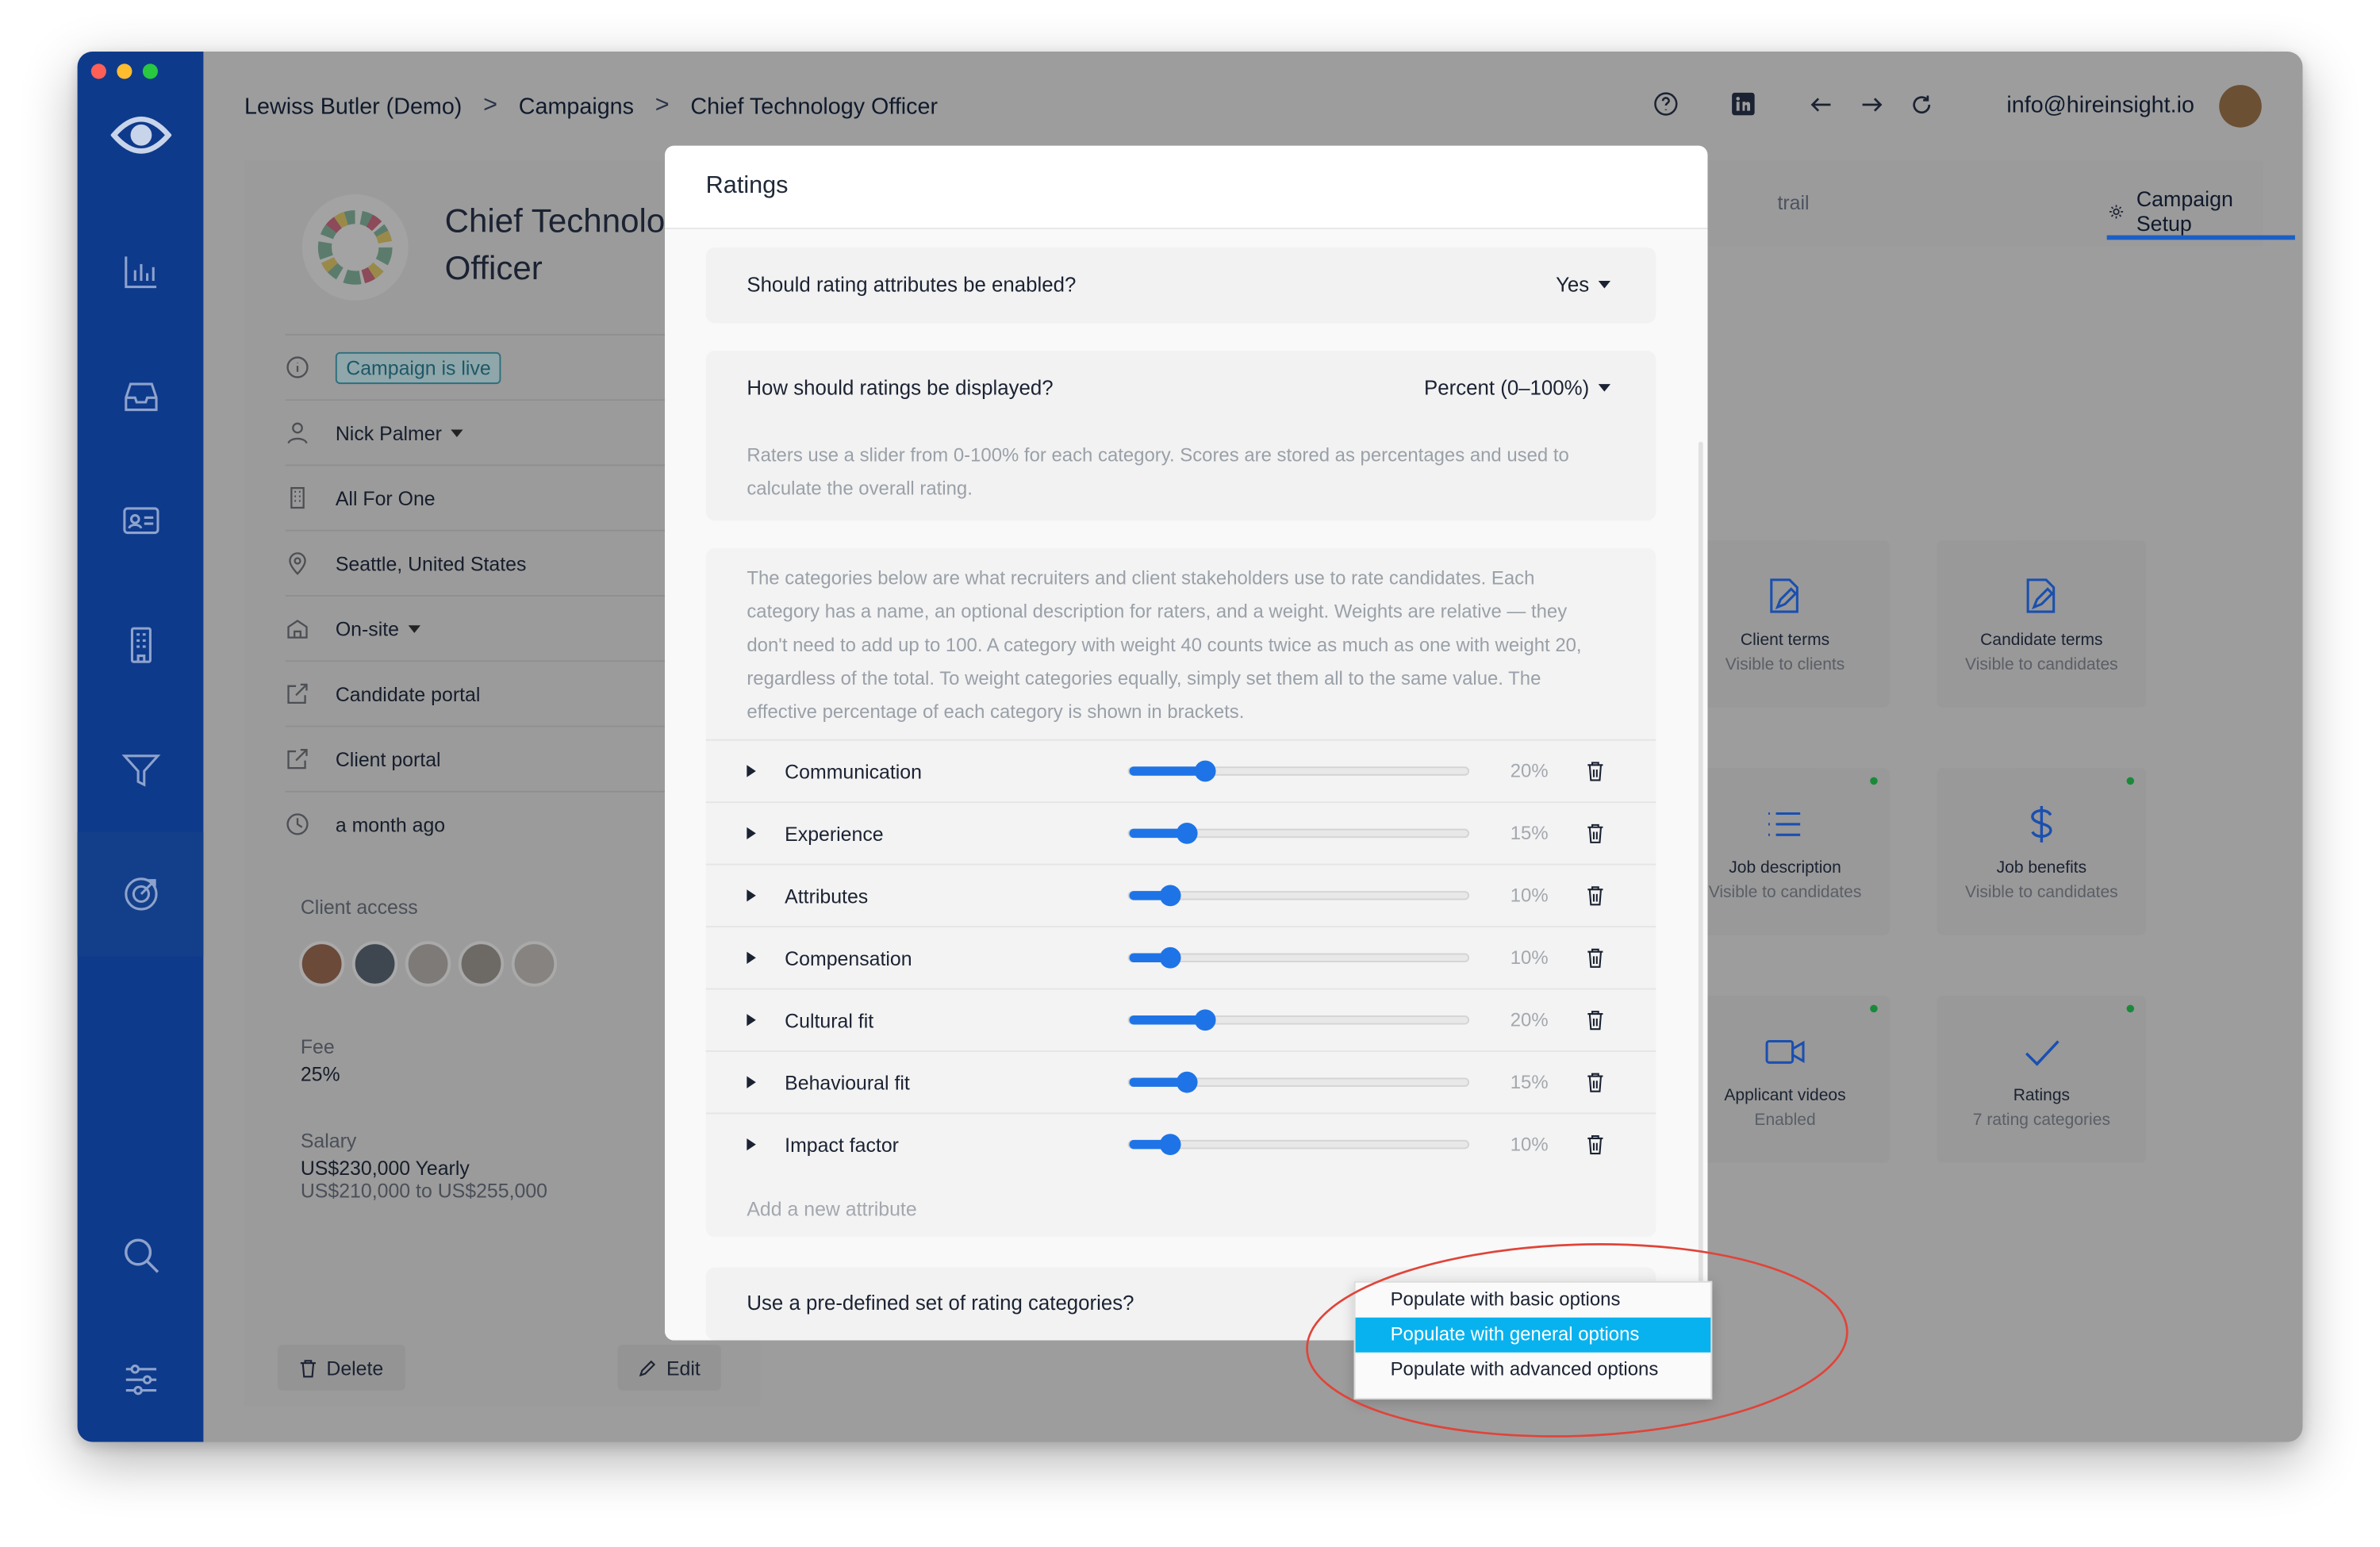 This screenshot has width=2380, height=1547. What do you see at coordinates (141, 521) in the screenshot?
I see `sidebar-item-contacts` at bounding box center [141, 521].